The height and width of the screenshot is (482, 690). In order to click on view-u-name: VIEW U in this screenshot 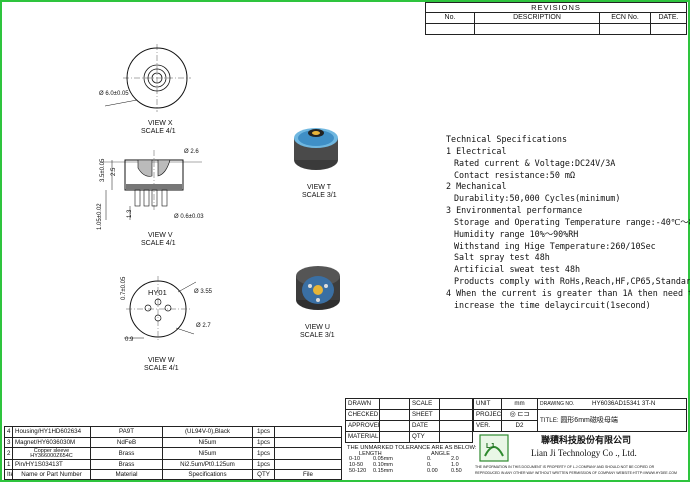, I will do `click(317, 327)`.